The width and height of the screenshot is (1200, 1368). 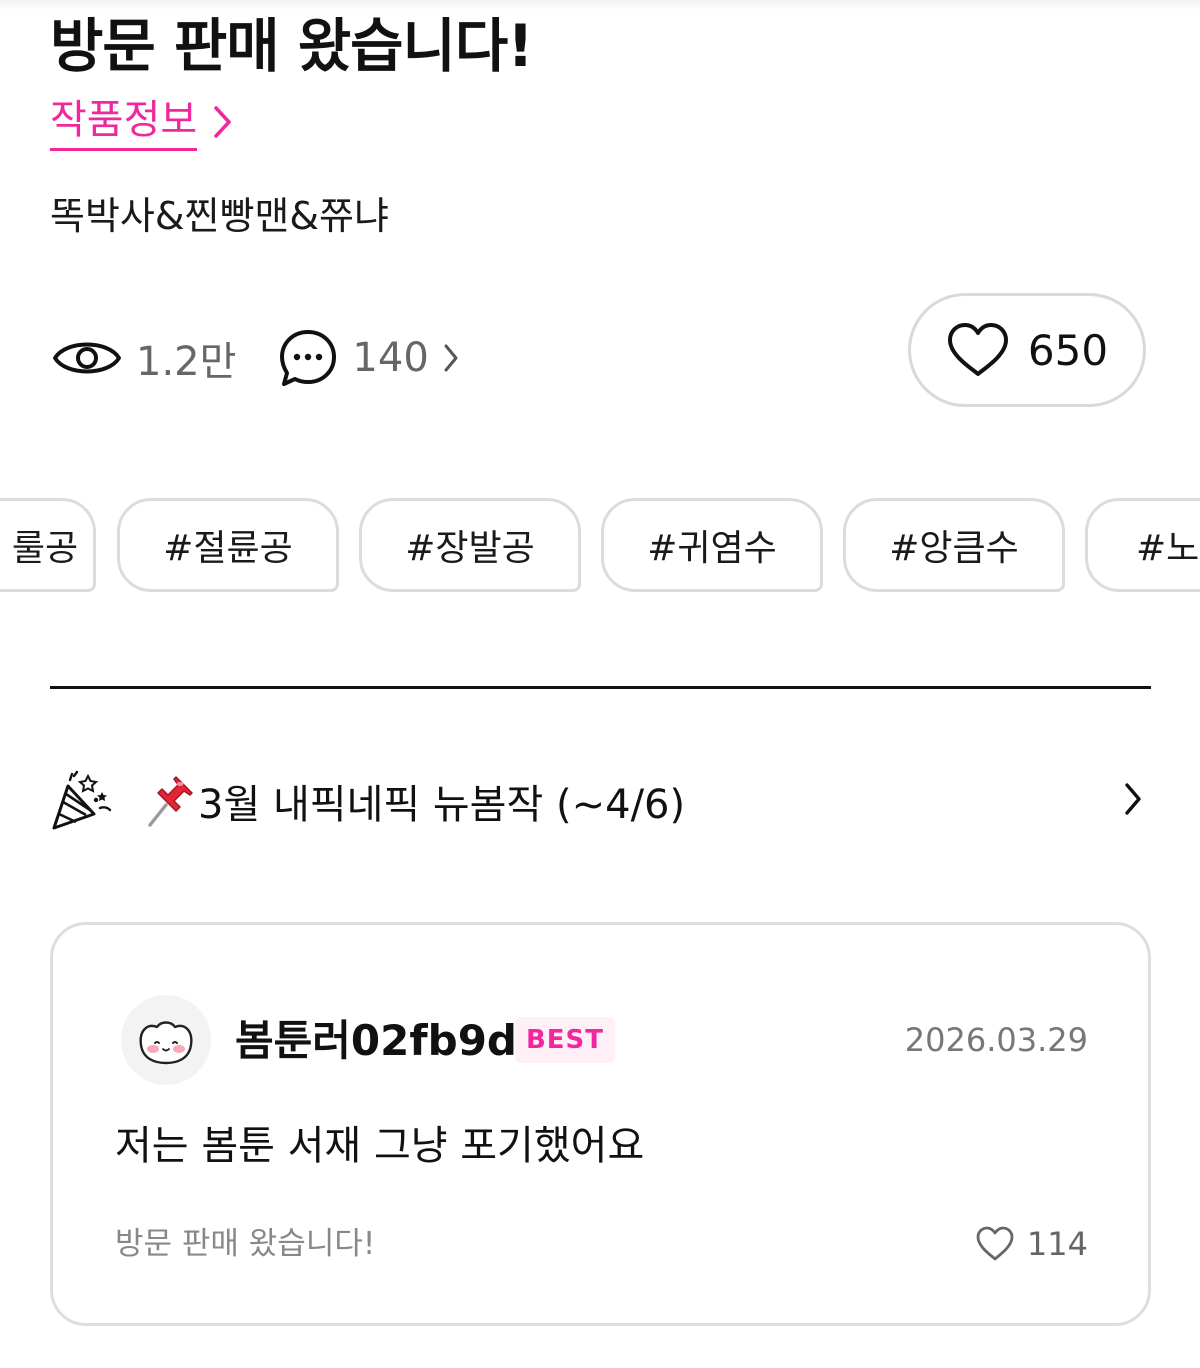 I want to click on tag-chip: #귀염수, so click(x=712, y=545).